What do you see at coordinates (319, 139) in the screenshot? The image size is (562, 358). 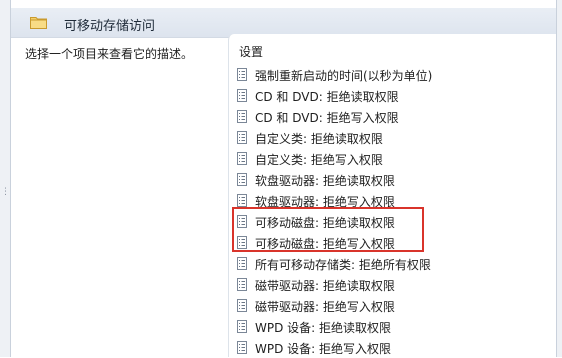 I see `list-item-label: 自定义类: 拒绝读取权限` at bounding box center [319, 139].